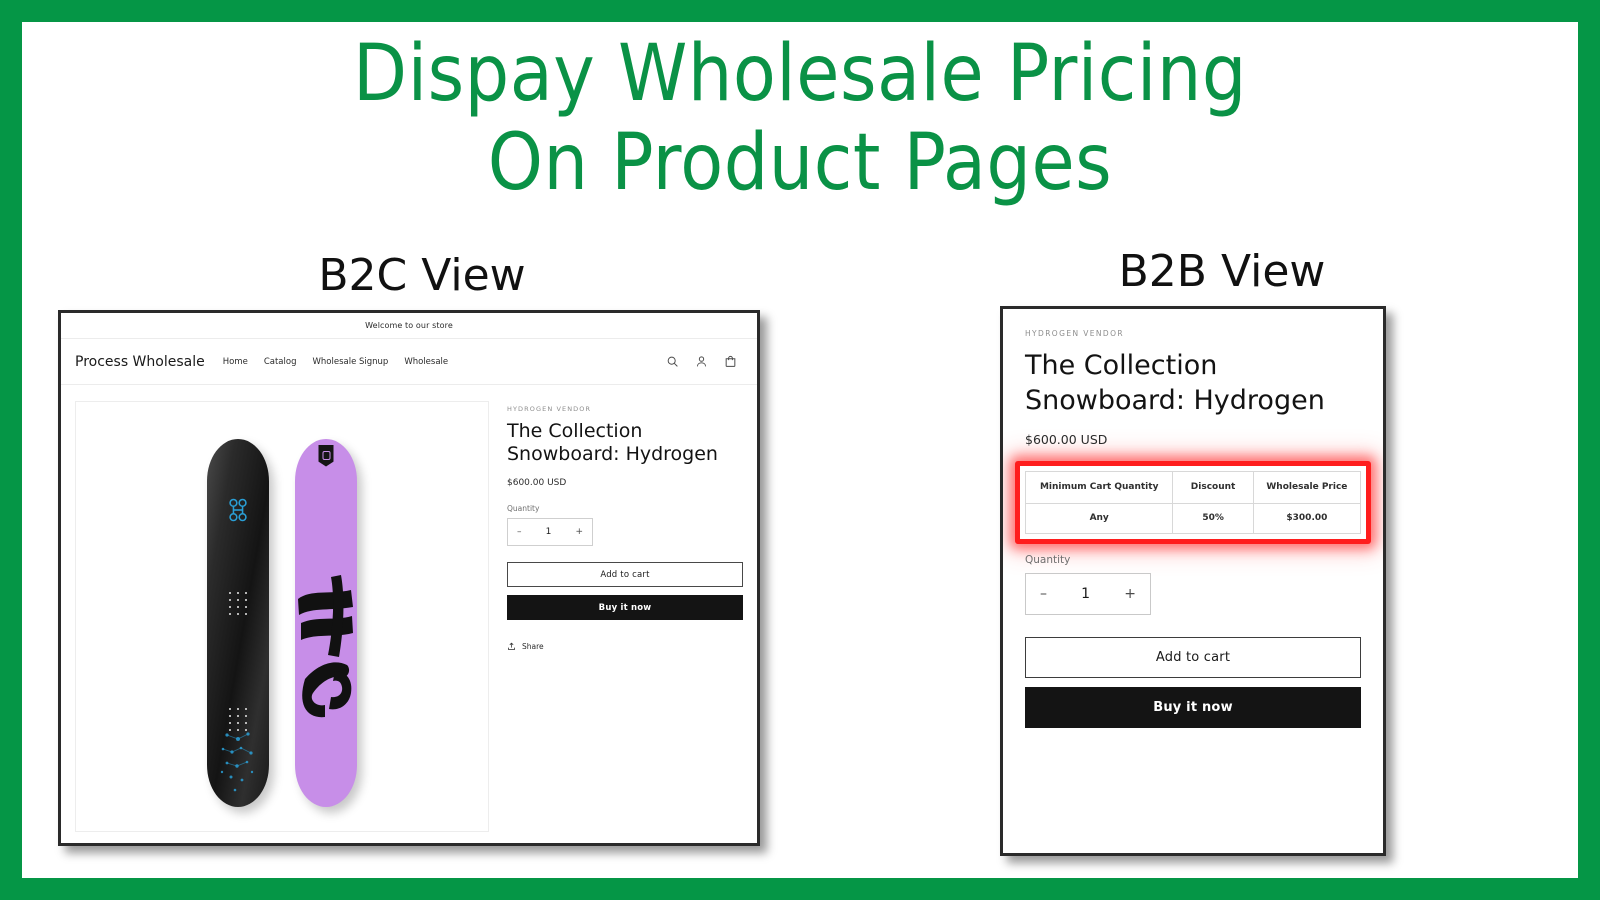 This screenshot has width=1600, height=900. Describe the element at coordinates (325, 645) in the screenshot. I see `brush-artwork` at that location.